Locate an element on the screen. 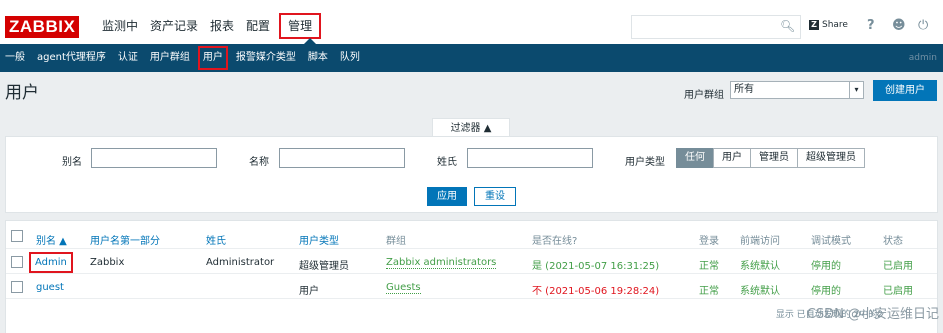 Image resolution: width=943 pixels, height=333 pixels. col-online: 是否在线? is located at coordinates (555, 241).